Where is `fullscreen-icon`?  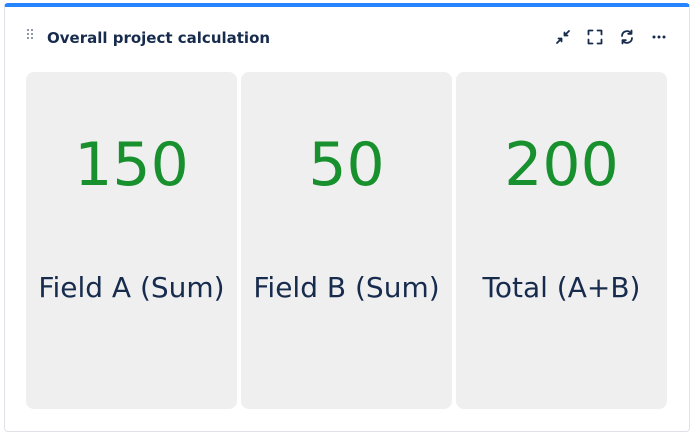
fullscreen-icon is located at coordinates (595, 37).